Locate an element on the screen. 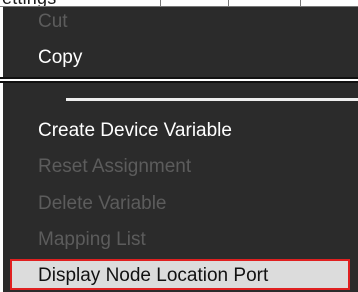  menu-separator is located at coordinates (212, 99).